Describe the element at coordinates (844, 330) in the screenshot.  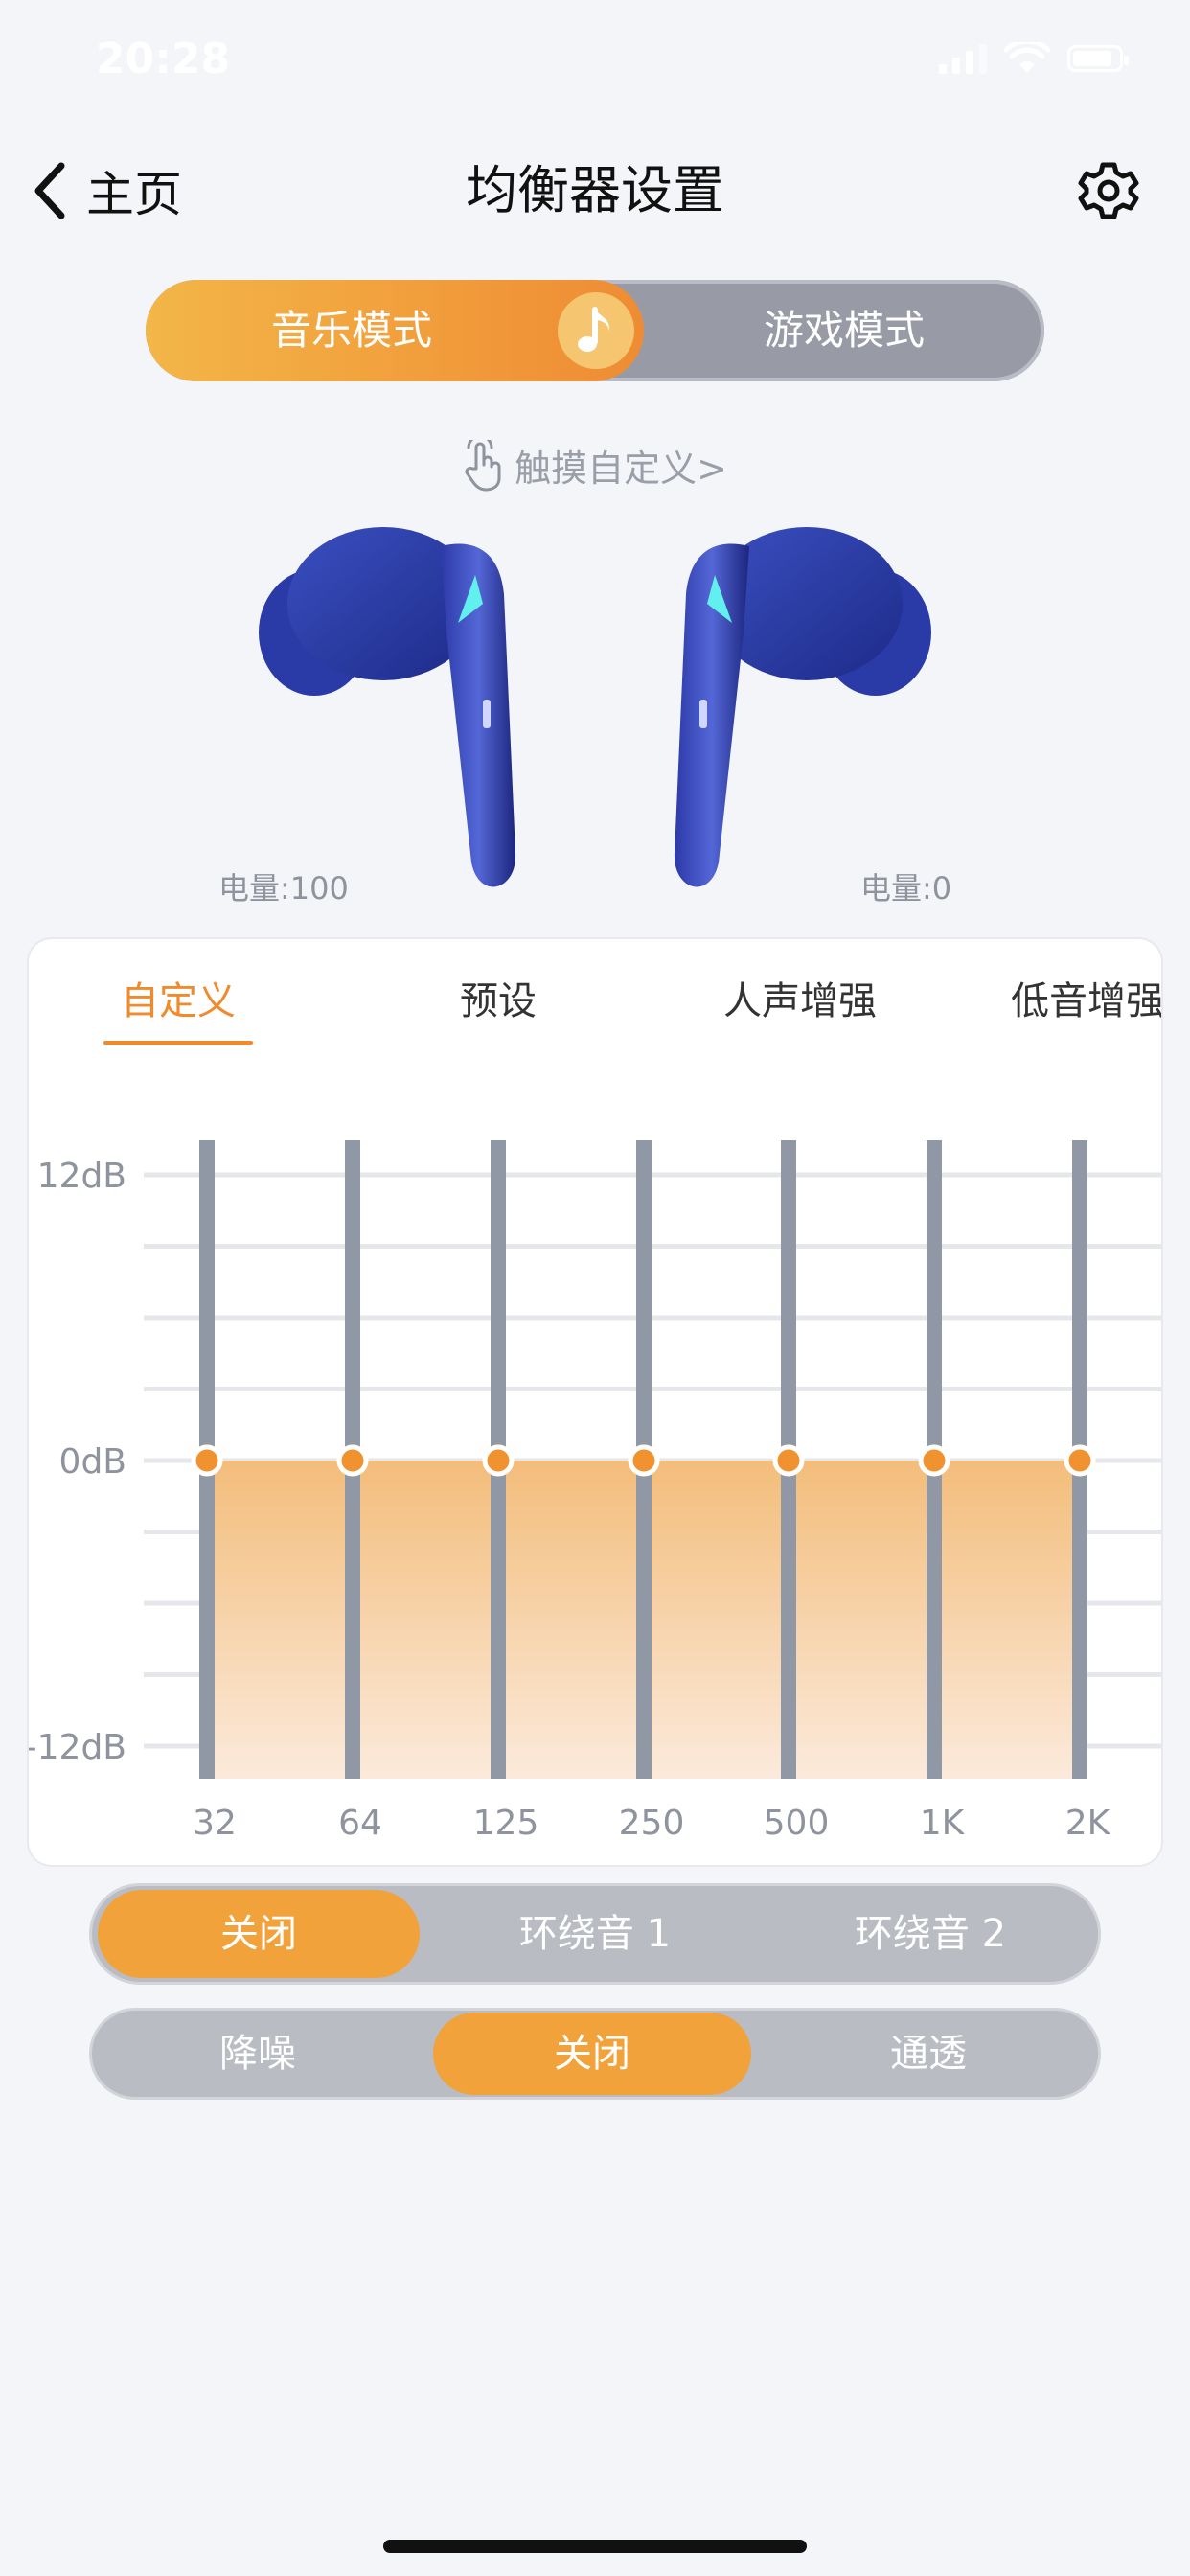
I see `game-mode-option: 游戏模式` at that location.